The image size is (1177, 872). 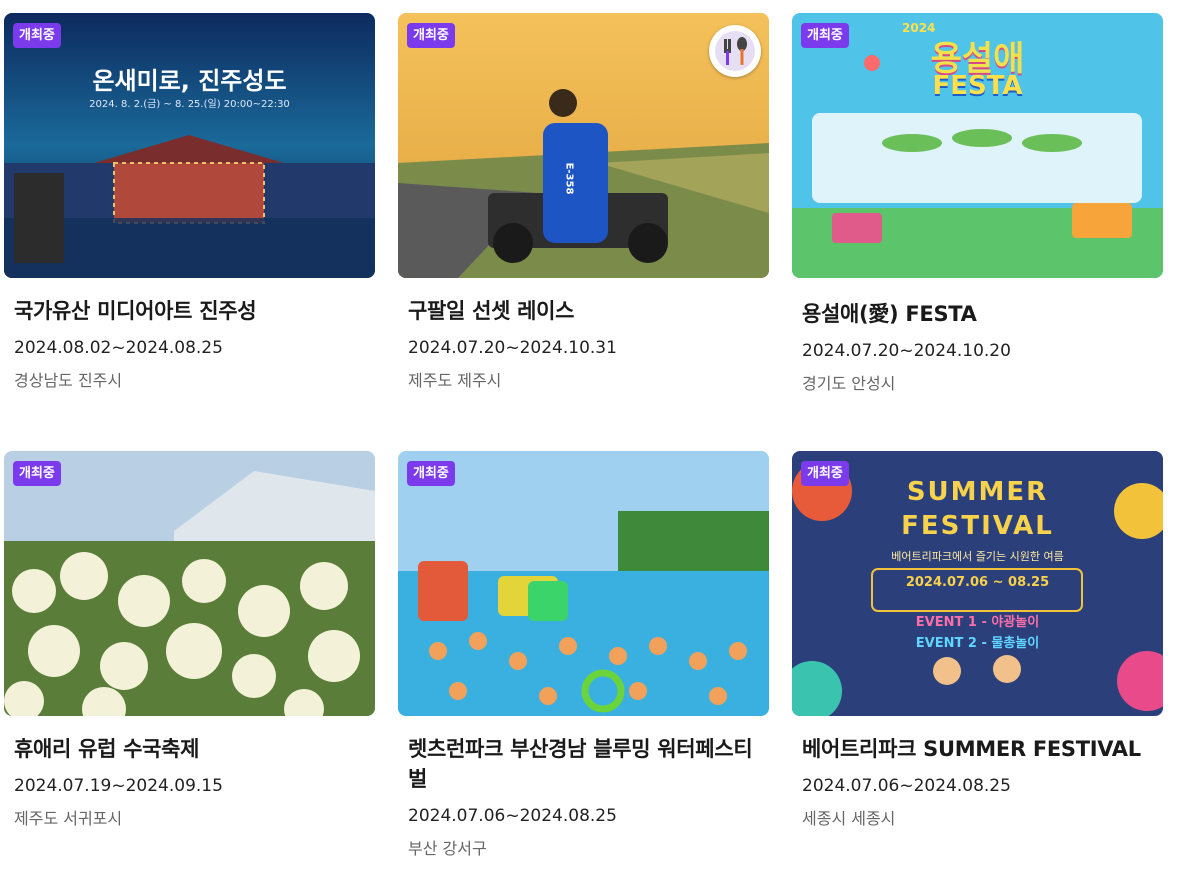 I want to click on card-title: 렛츠런파크 부산경남 블루밍 워터페스티벌, so click(x=583, y=764).